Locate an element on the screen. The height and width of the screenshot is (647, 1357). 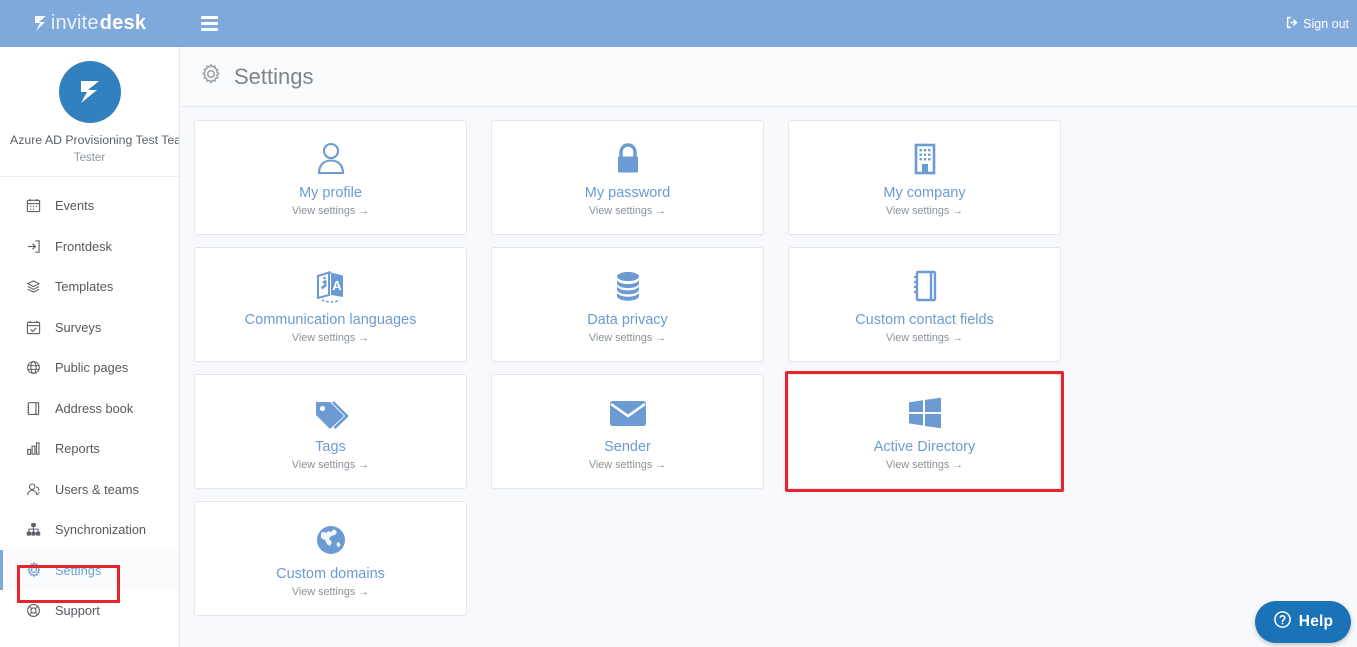
help-button: Help is located at coordinates (1303, 622).